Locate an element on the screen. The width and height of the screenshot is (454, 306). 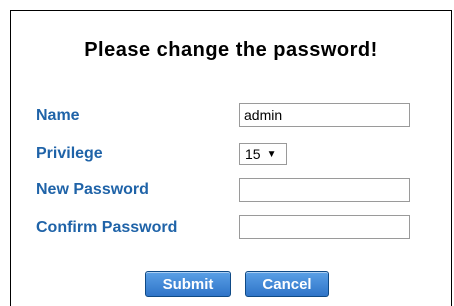
privilege-label: Privilege is located at coordinates (69, 153).